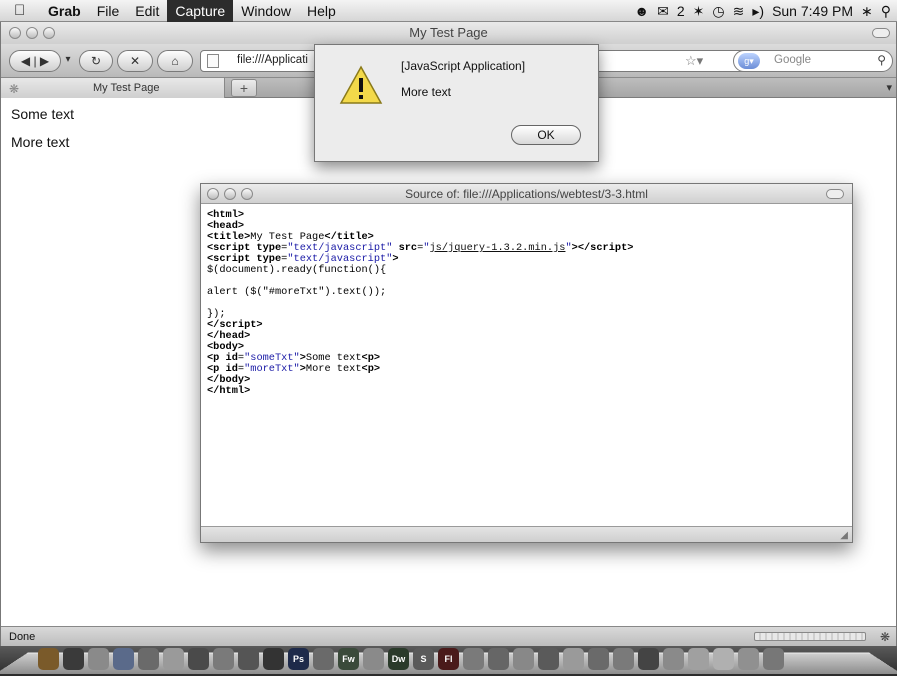 Image resolution: width=897 pixels, height=676 pixels. Describe the element at coordinates (248, 659) in the screenshot. I see `textedit-icon` at that location.